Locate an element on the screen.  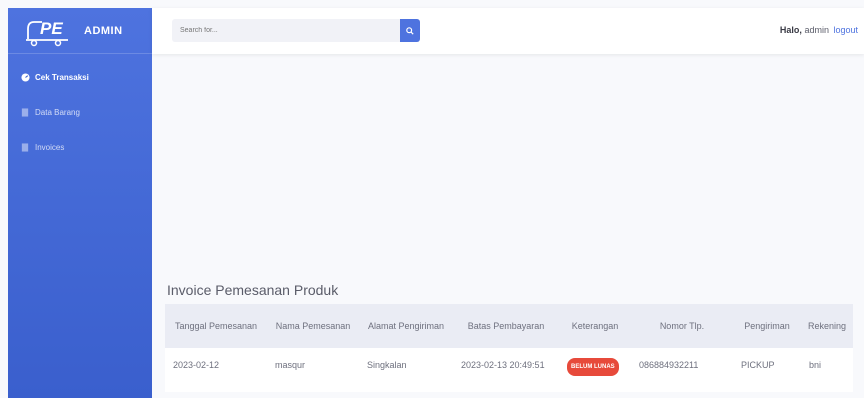
status-badge: BELUM LUNAS is located at coordinates (593, 367).